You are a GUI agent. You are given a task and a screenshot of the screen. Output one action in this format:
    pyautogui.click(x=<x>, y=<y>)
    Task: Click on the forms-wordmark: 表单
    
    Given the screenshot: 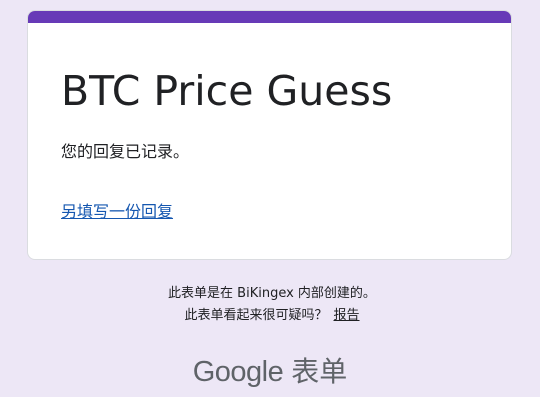 What is the action you would take?
    pyautogui.click(x=319, y=371)
    